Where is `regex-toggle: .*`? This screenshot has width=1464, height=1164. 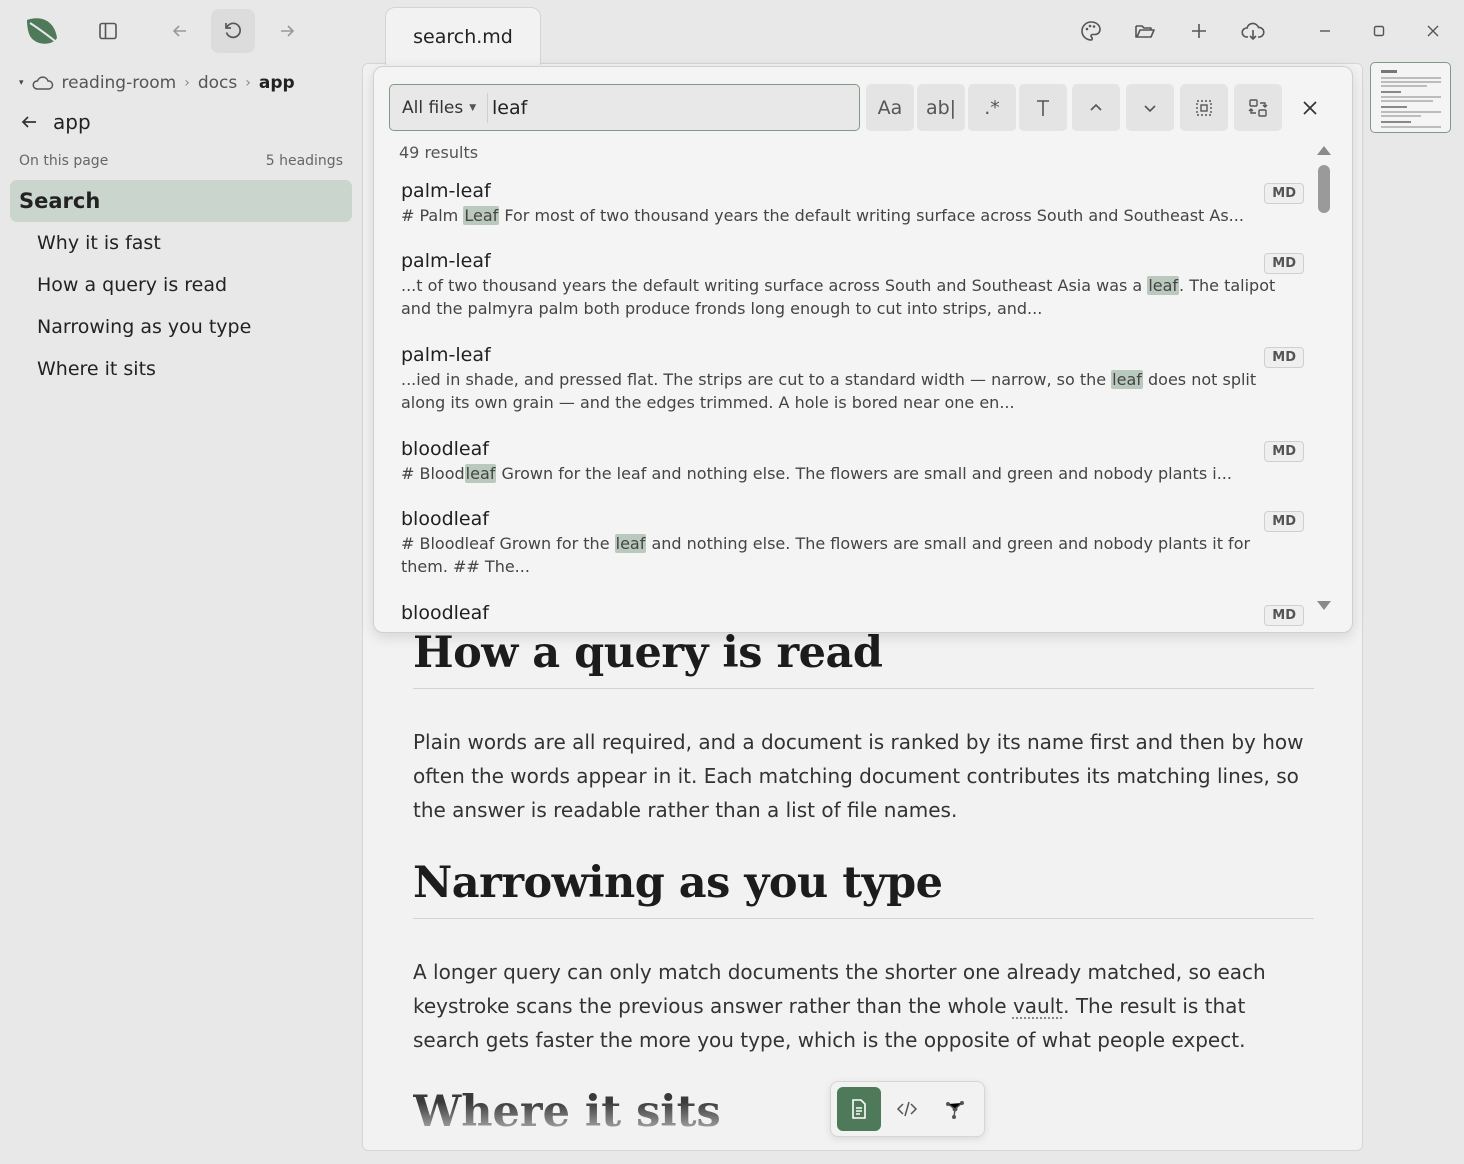 regex-toggle: .* is located at coordinates (992, 107).